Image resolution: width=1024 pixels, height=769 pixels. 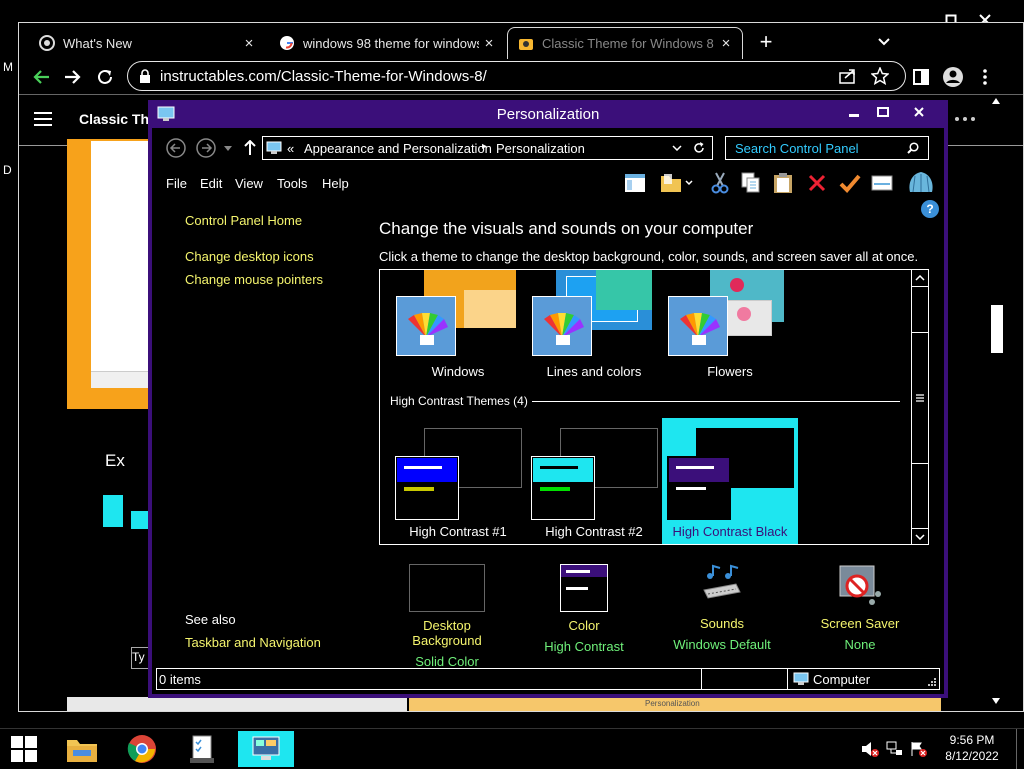 I want to click on delete-icon, so click(x=817, y=183).